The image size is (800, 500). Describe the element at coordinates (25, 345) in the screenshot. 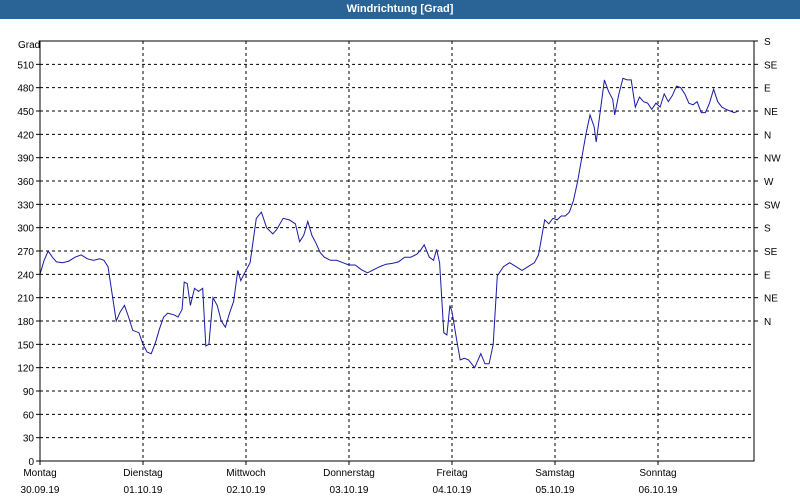

I see `y-tick-label: 150` at that location.